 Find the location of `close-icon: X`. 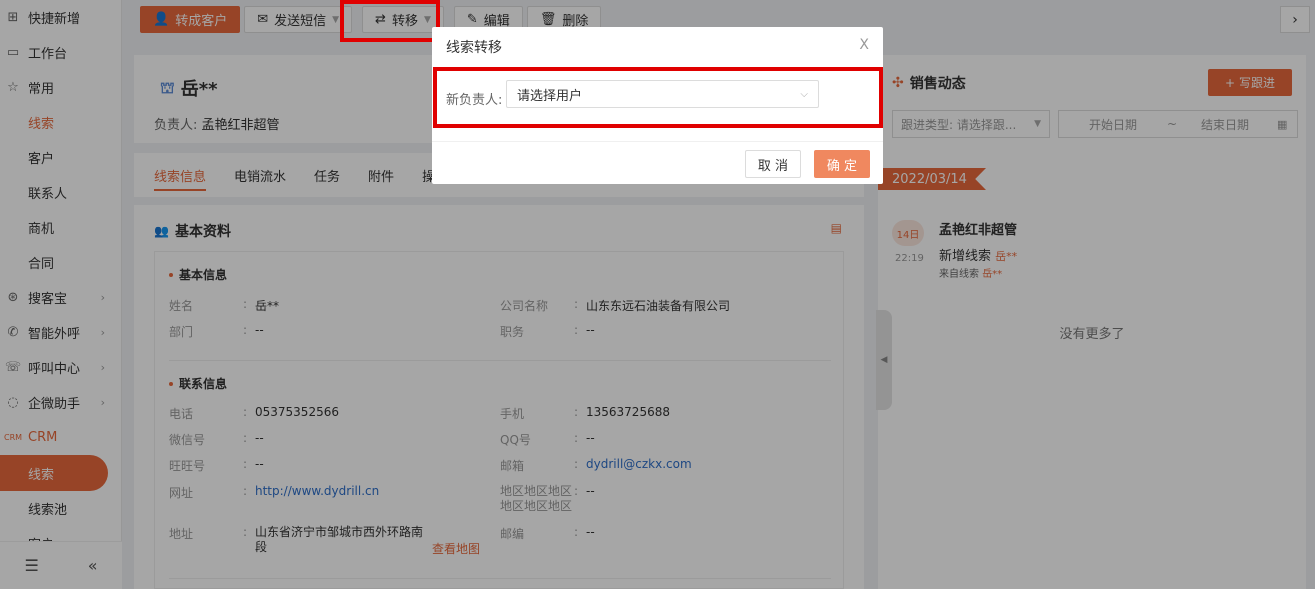

close-icon: X is located at coordinates (864, 45).